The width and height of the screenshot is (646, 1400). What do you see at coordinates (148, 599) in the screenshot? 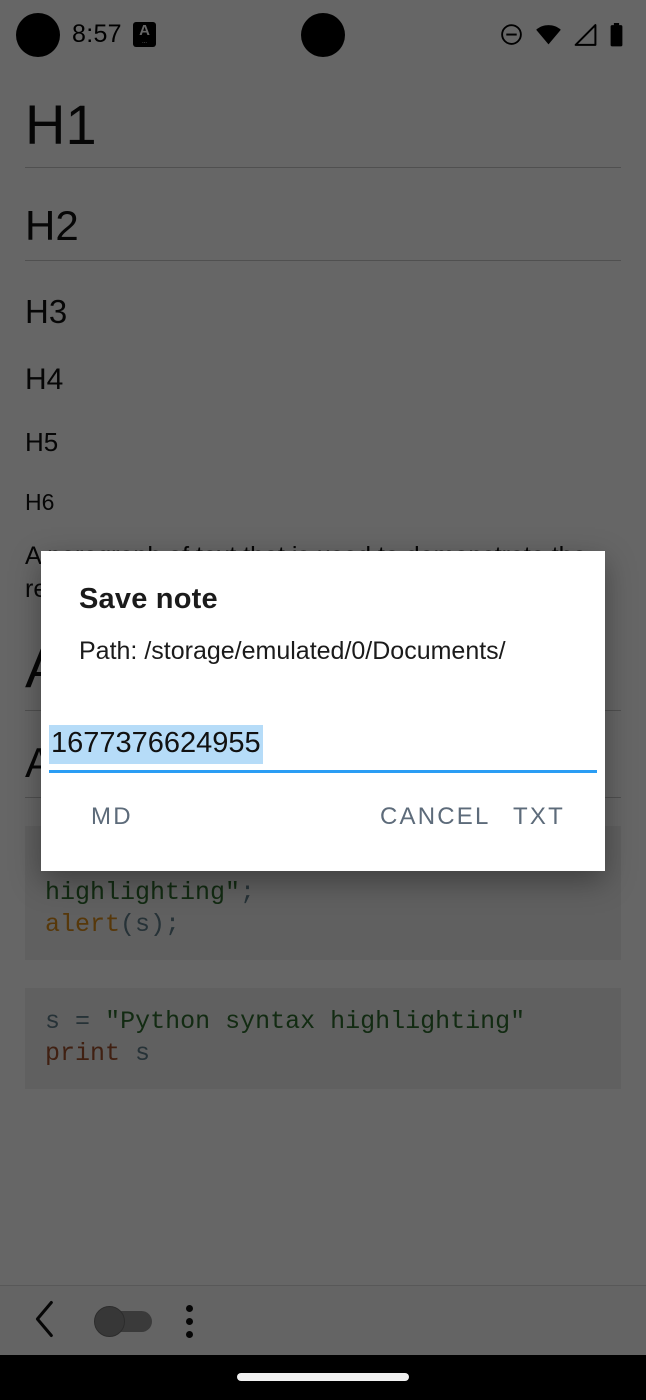
I see `dialog-title: Save note` at bounding box center [148, 599].